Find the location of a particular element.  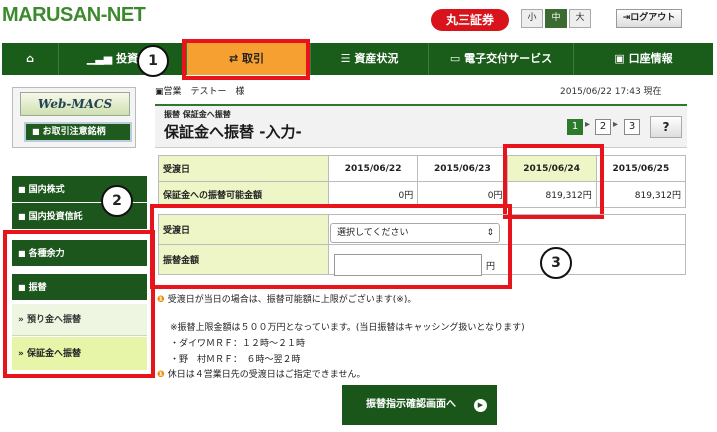

nav-account: ▣ 口座情報 is located at coordinates (643, 59).